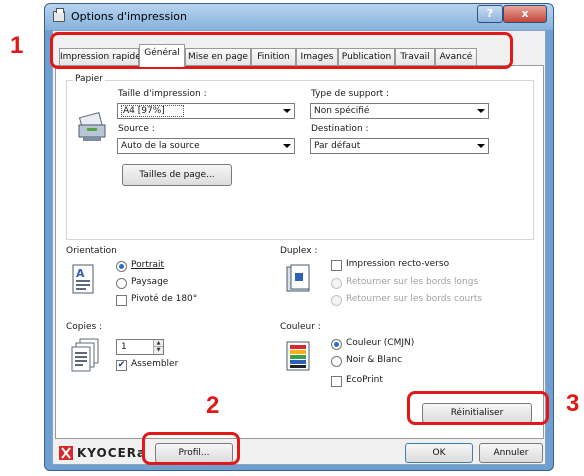 The image size is (584, 476). What do you see at coordinates (191, 448) in the screenshot?
I see `annotation-highlight-profile` at bounding box center [191, 448].